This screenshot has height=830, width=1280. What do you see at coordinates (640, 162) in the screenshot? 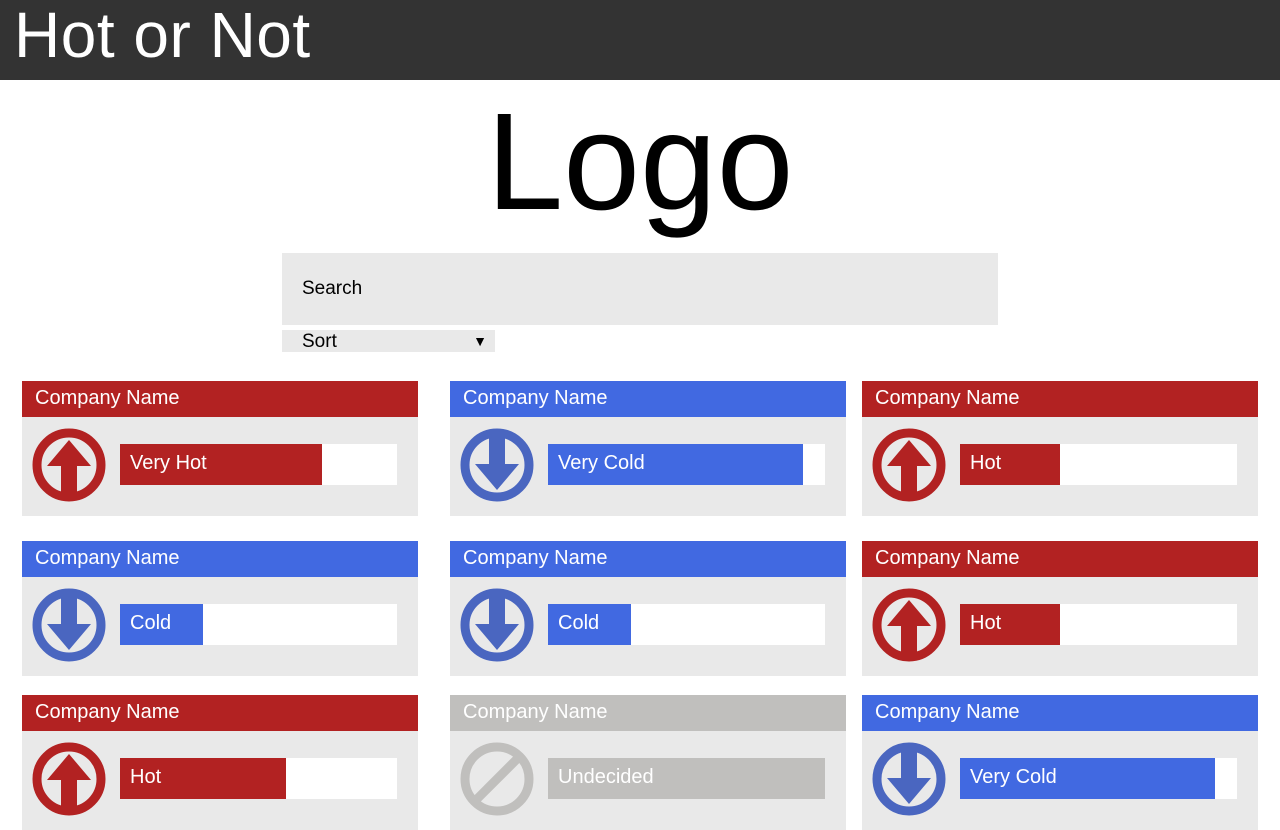
I see `logo: Logo` at bounding box center [640, 162].